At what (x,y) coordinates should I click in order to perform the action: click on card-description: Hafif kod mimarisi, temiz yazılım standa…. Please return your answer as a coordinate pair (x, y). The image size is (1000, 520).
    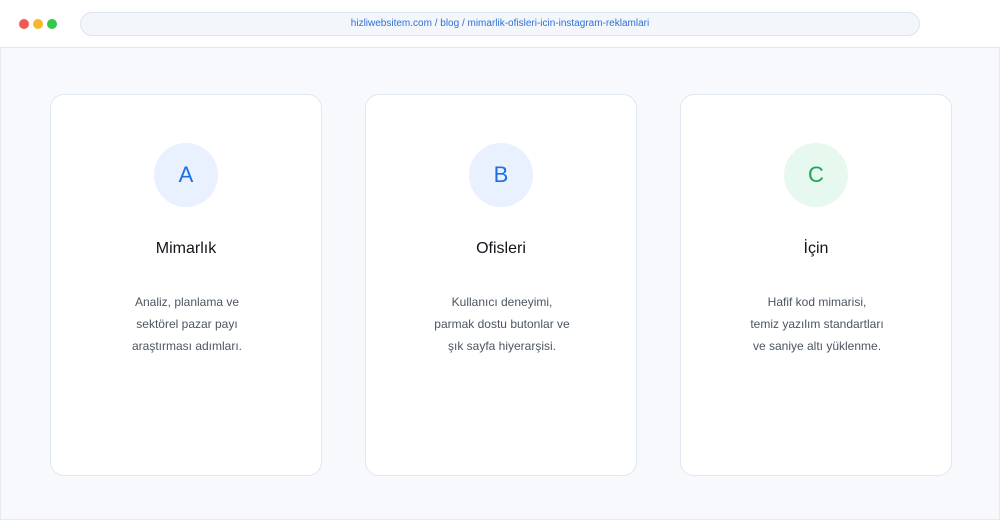
    Looking at the image, I should click on (817, 324).